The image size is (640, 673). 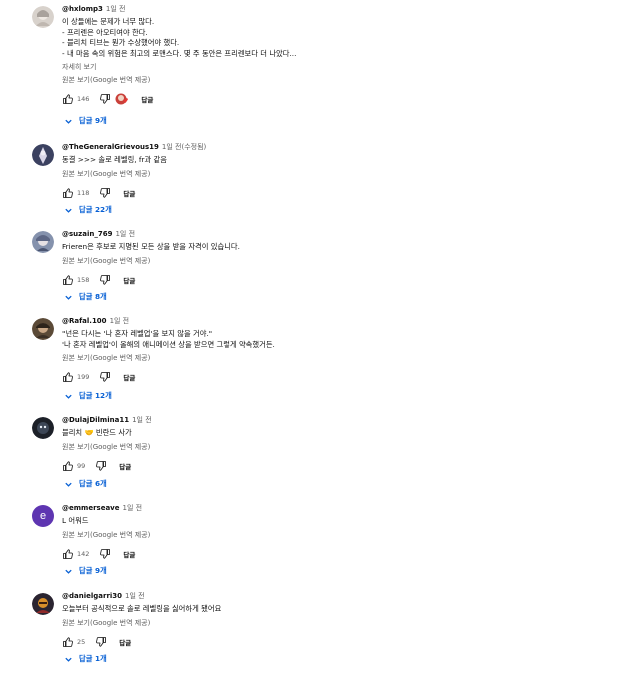 I want to click on replies-count: 답글 22개, so click(x=95, y=209).